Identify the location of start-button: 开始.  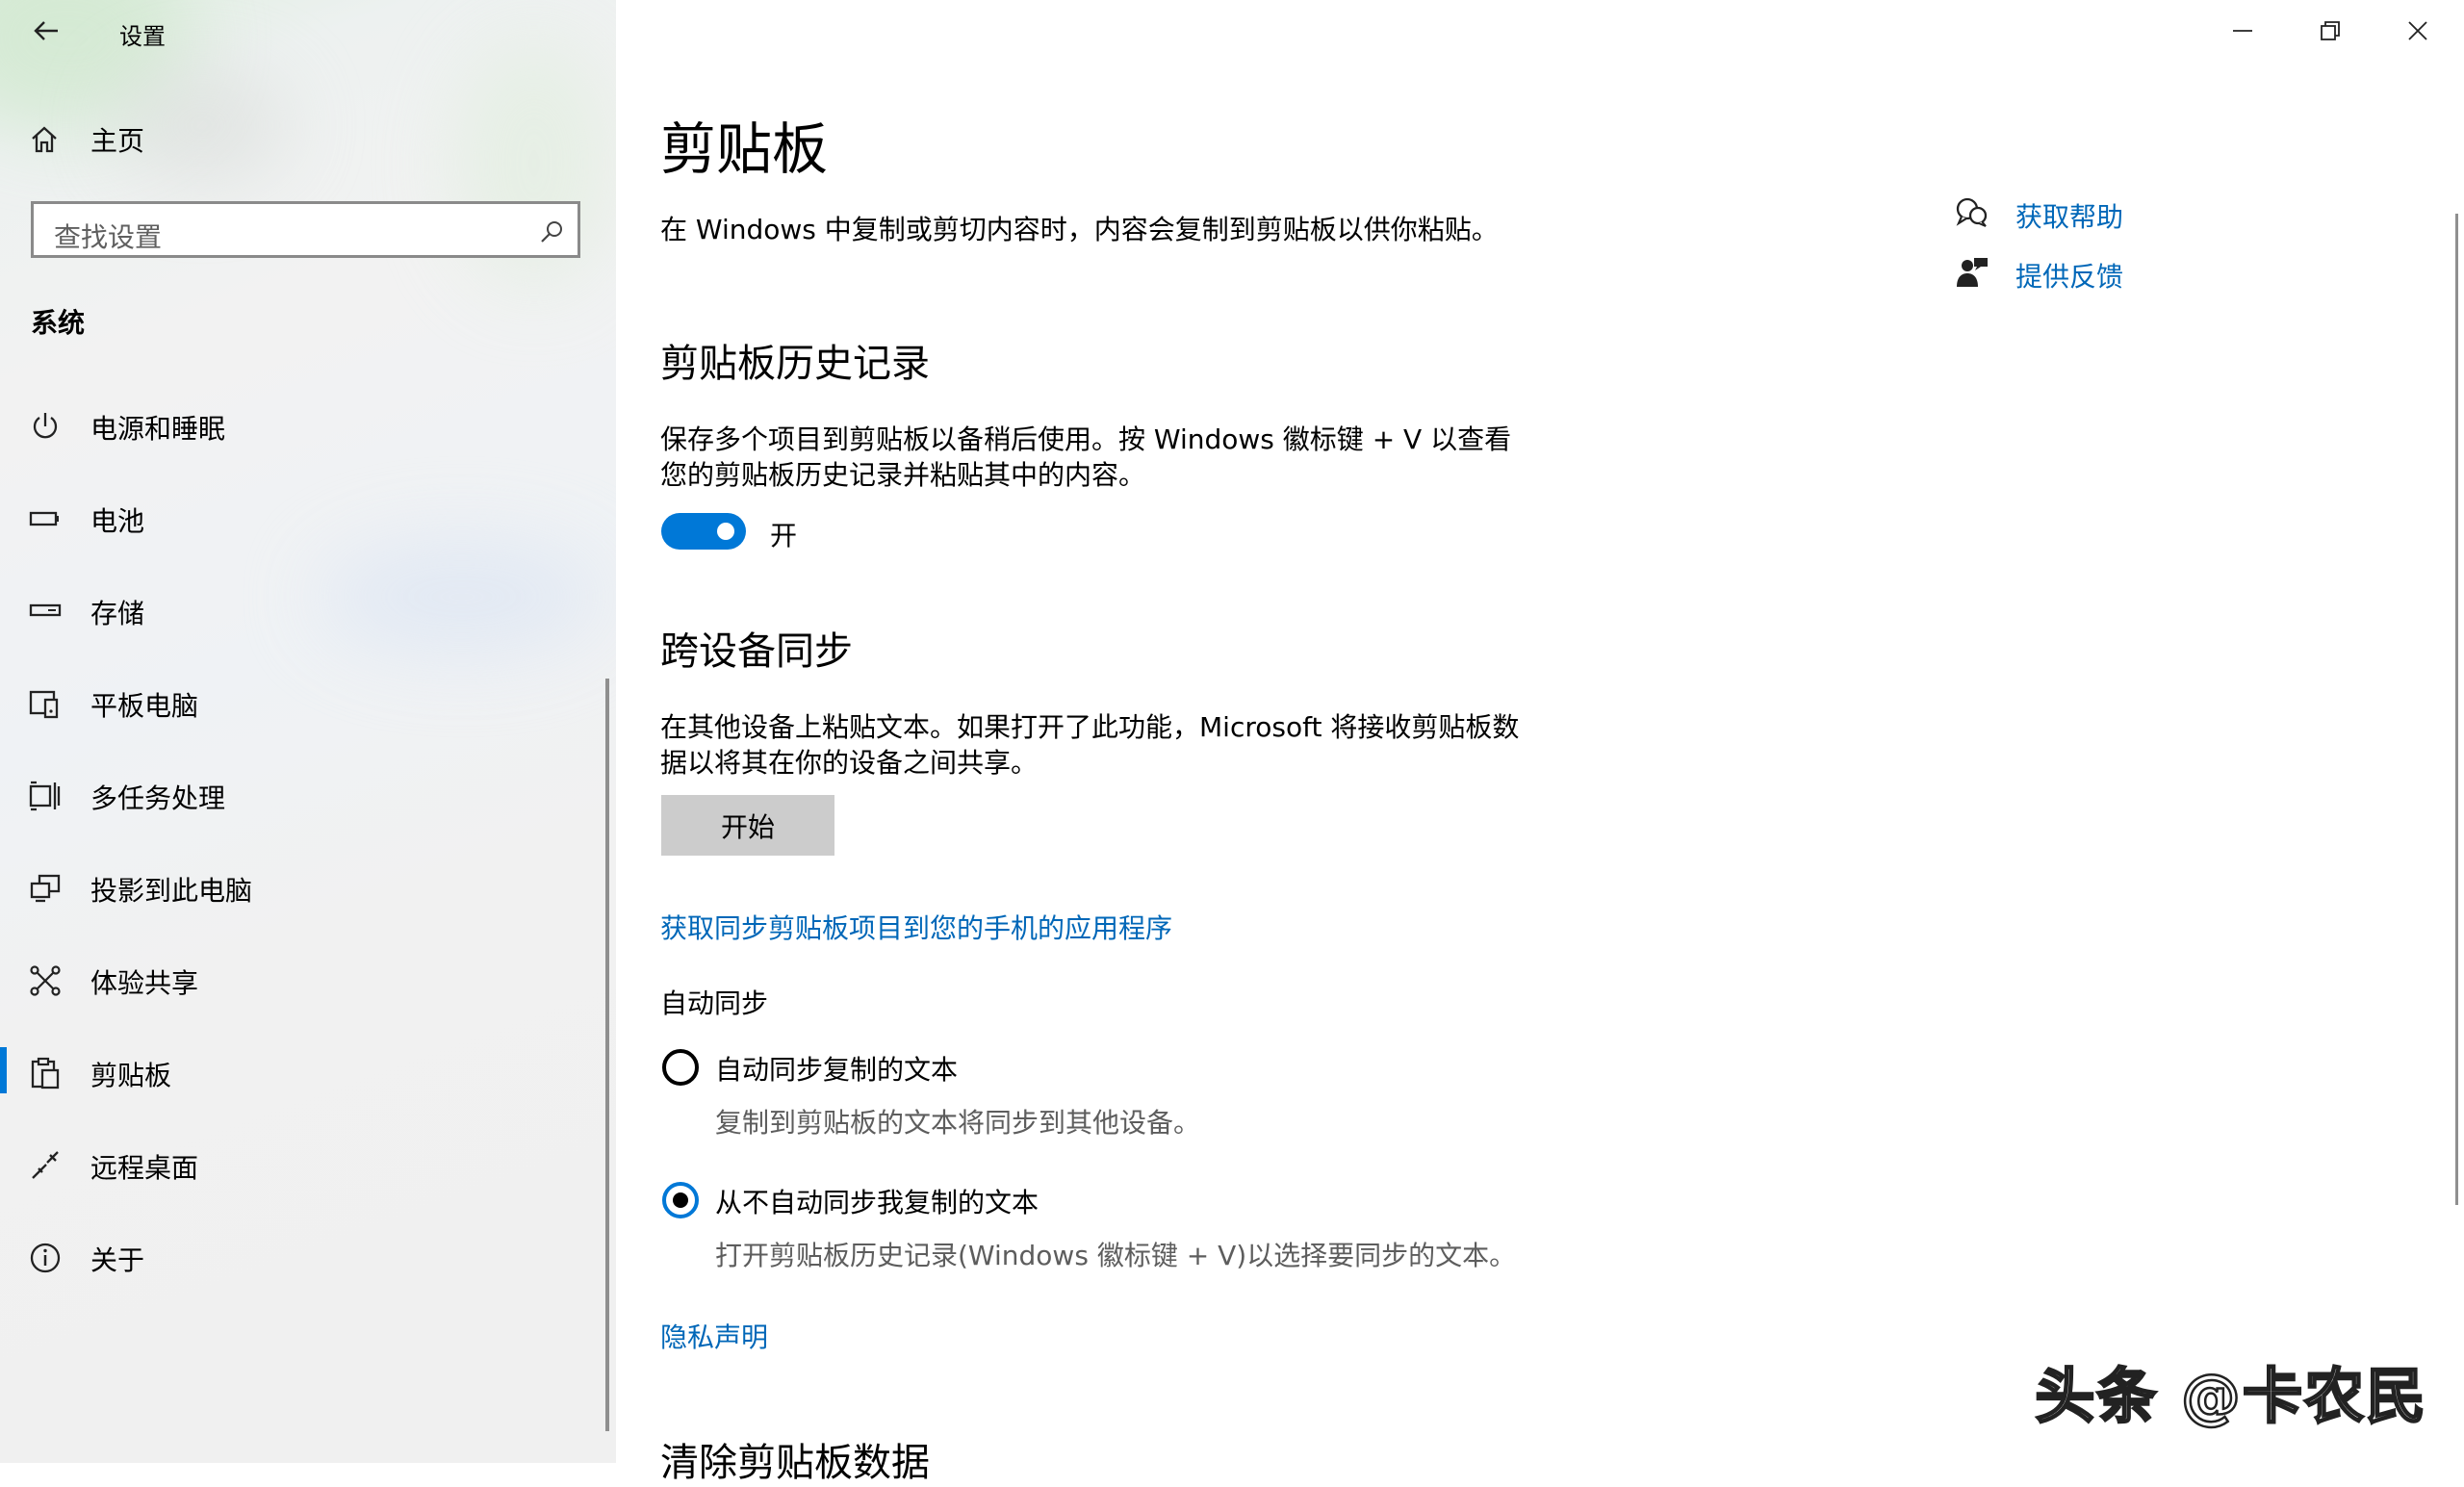
(747, 825).